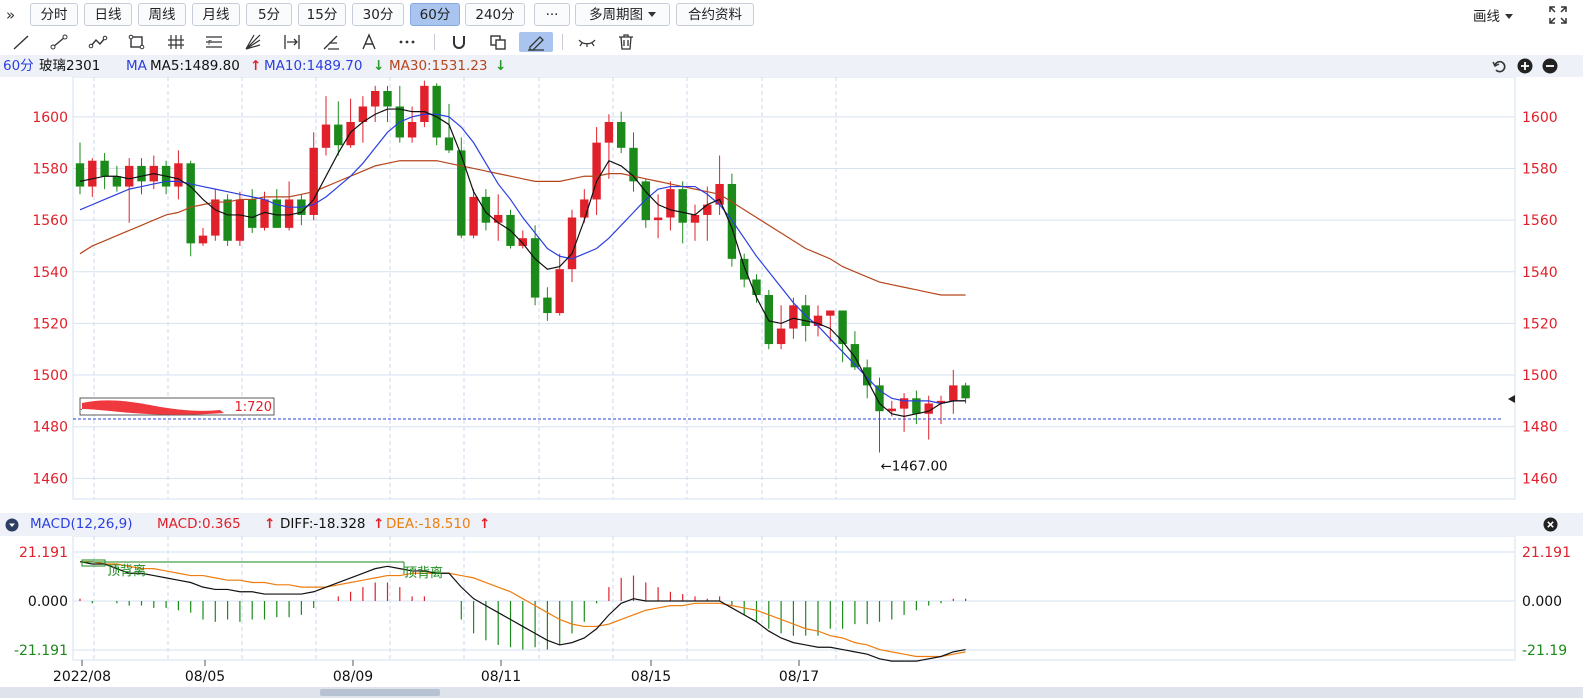 The image size is (1583, 698). I want to click on contract-info-button: 合约资料, so click(715, 14).